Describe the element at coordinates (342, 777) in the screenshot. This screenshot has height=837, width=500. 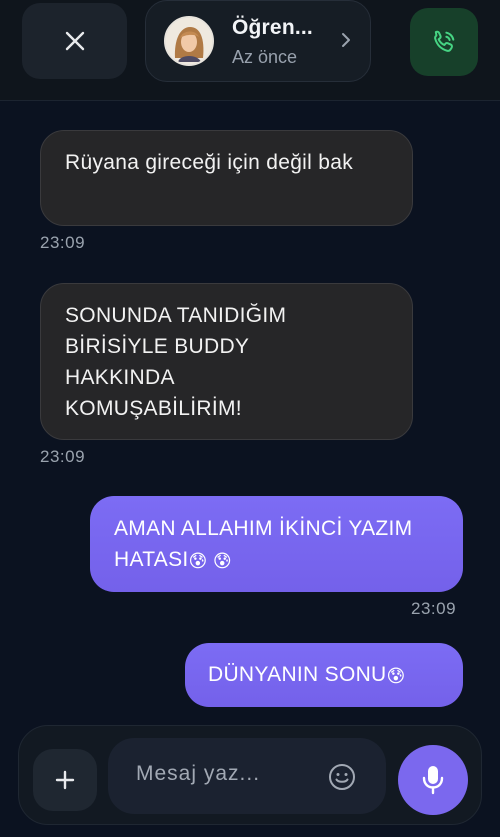
I see `smile-icon` at that location.